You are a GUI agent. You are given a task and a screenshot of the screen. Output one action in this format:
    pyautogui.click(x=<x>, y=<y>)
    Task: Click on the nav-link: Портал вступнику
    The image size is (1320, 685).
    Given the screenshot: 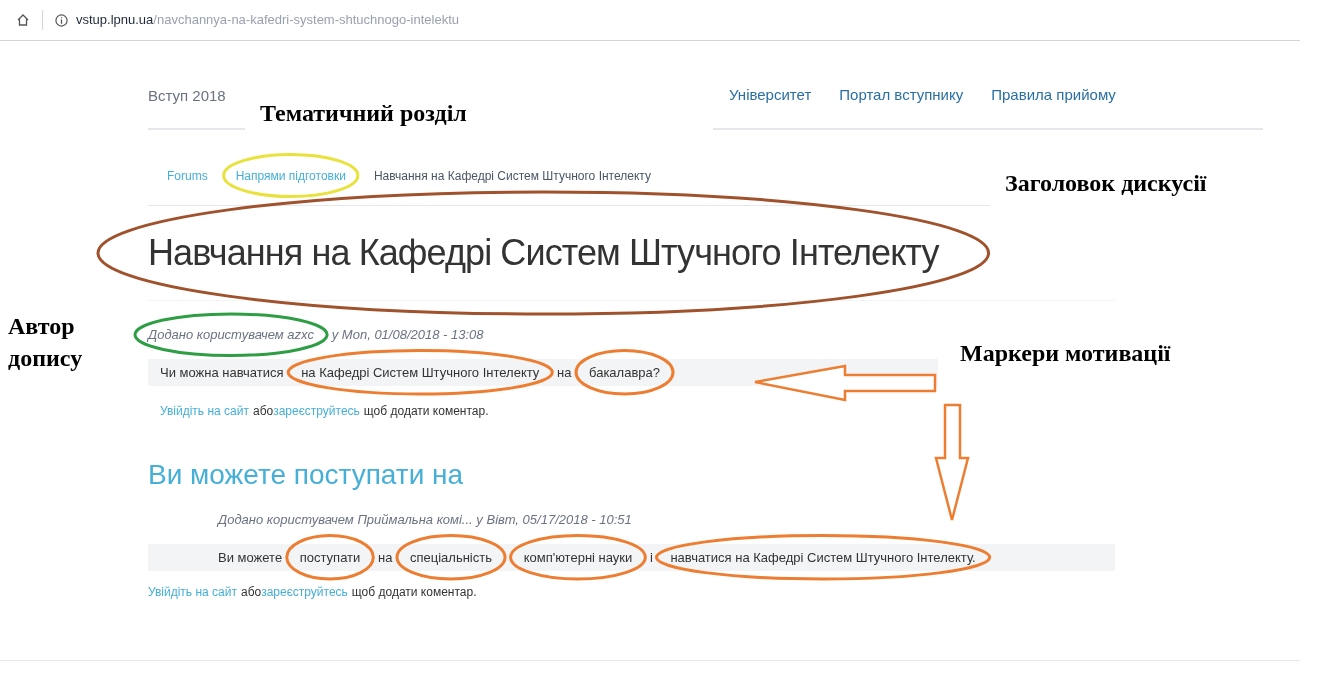 What is the action you would take?
    pyautogui.click(x=901, y=106)
    